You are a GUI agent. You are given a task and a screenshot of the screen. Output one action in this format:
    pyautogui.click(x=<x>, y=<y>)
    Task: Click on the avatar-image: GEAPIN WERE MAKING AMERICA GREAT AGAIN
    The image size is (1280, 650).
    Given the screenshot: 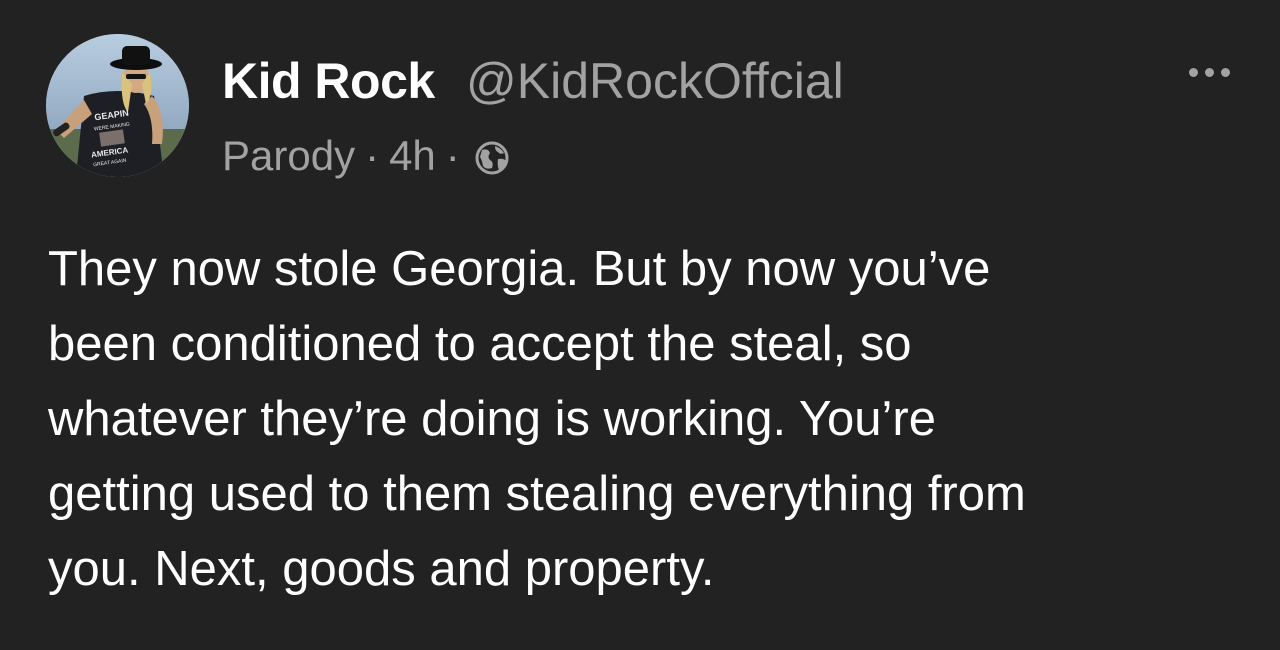 What is the action you would take?
    pyautogui.click(x=117, y=105)
    